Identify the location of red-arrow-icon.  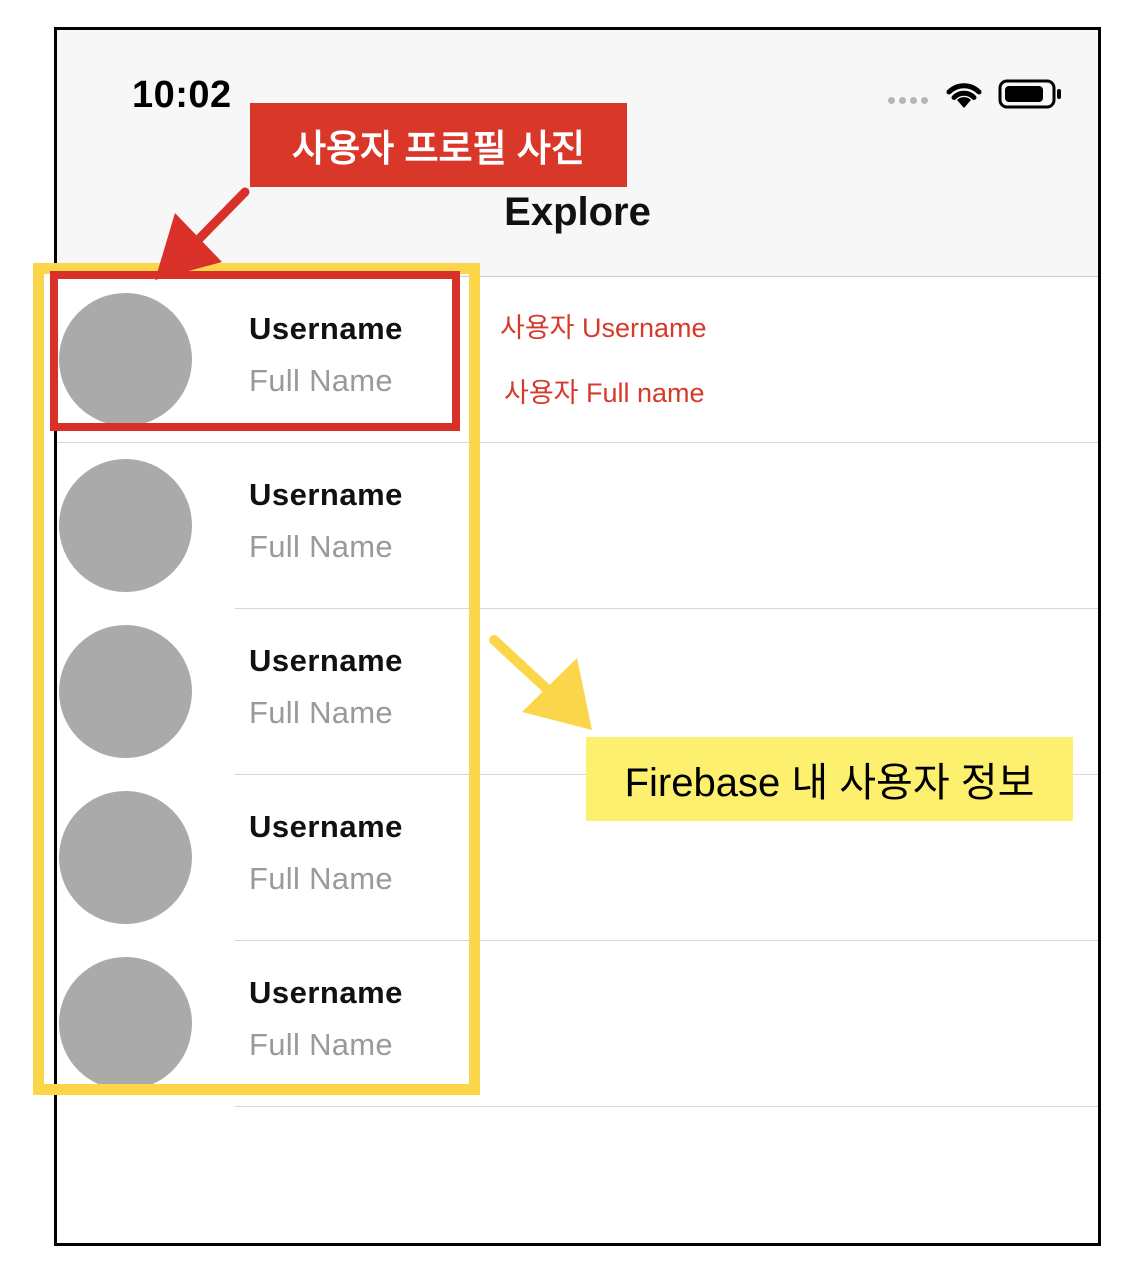
(202, 233).